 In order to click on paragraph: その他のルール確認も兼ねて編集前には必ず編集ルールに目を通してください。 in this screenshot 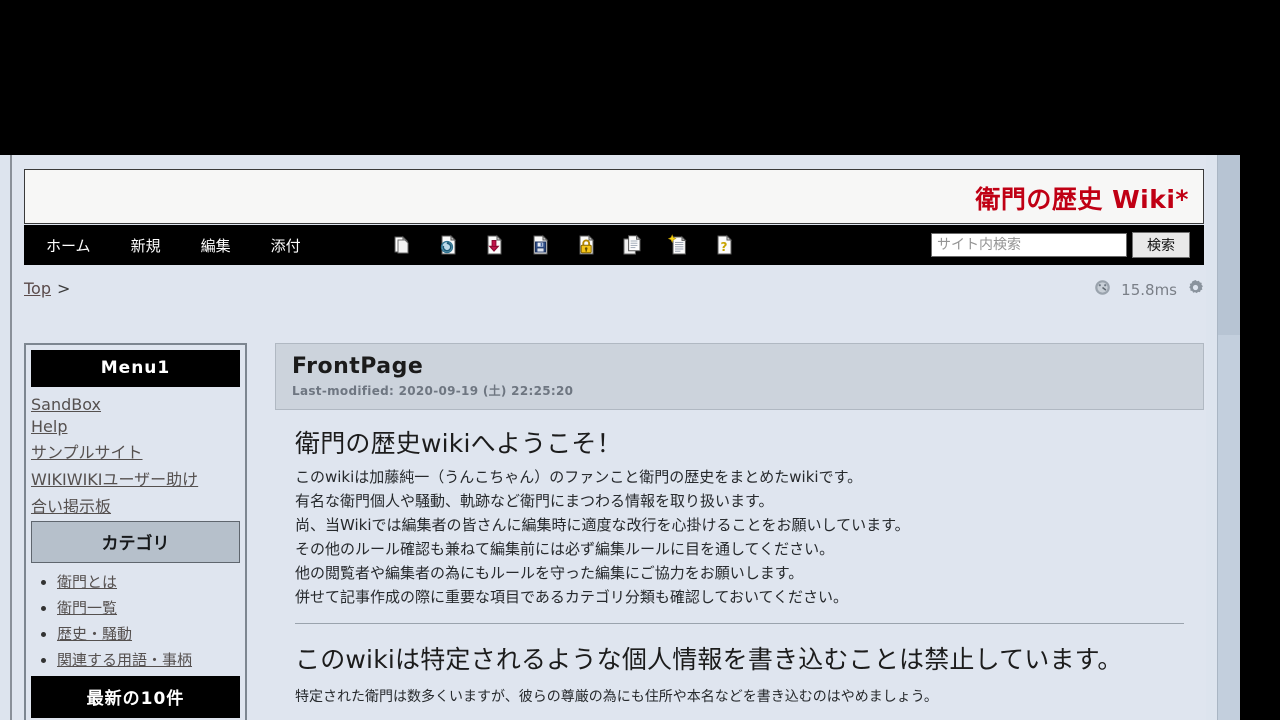, I will do `click(565, 549)`.